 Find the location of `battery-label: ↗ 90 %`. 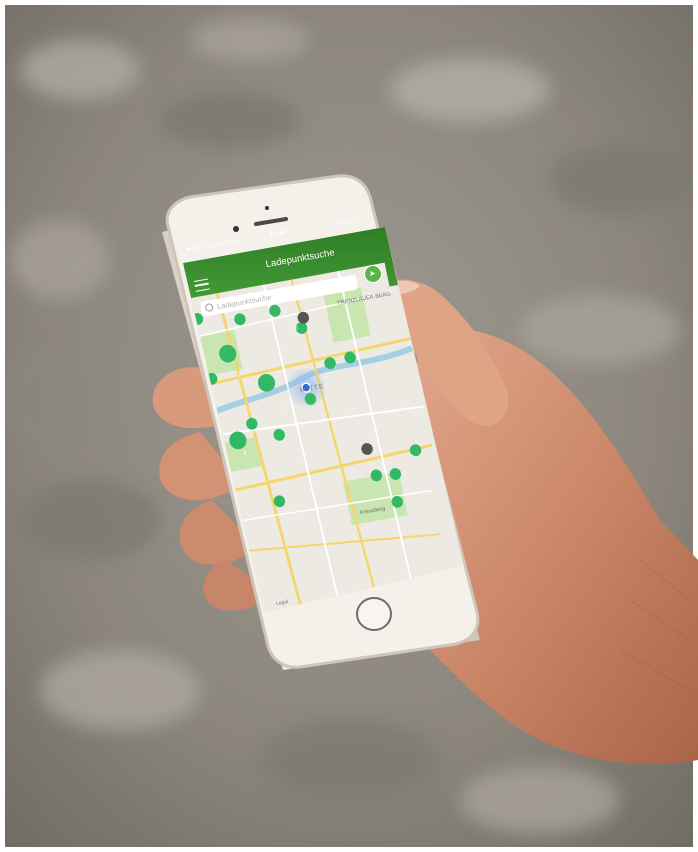

battery-label: ↗ 90 % is located at coordinates (343, 223).